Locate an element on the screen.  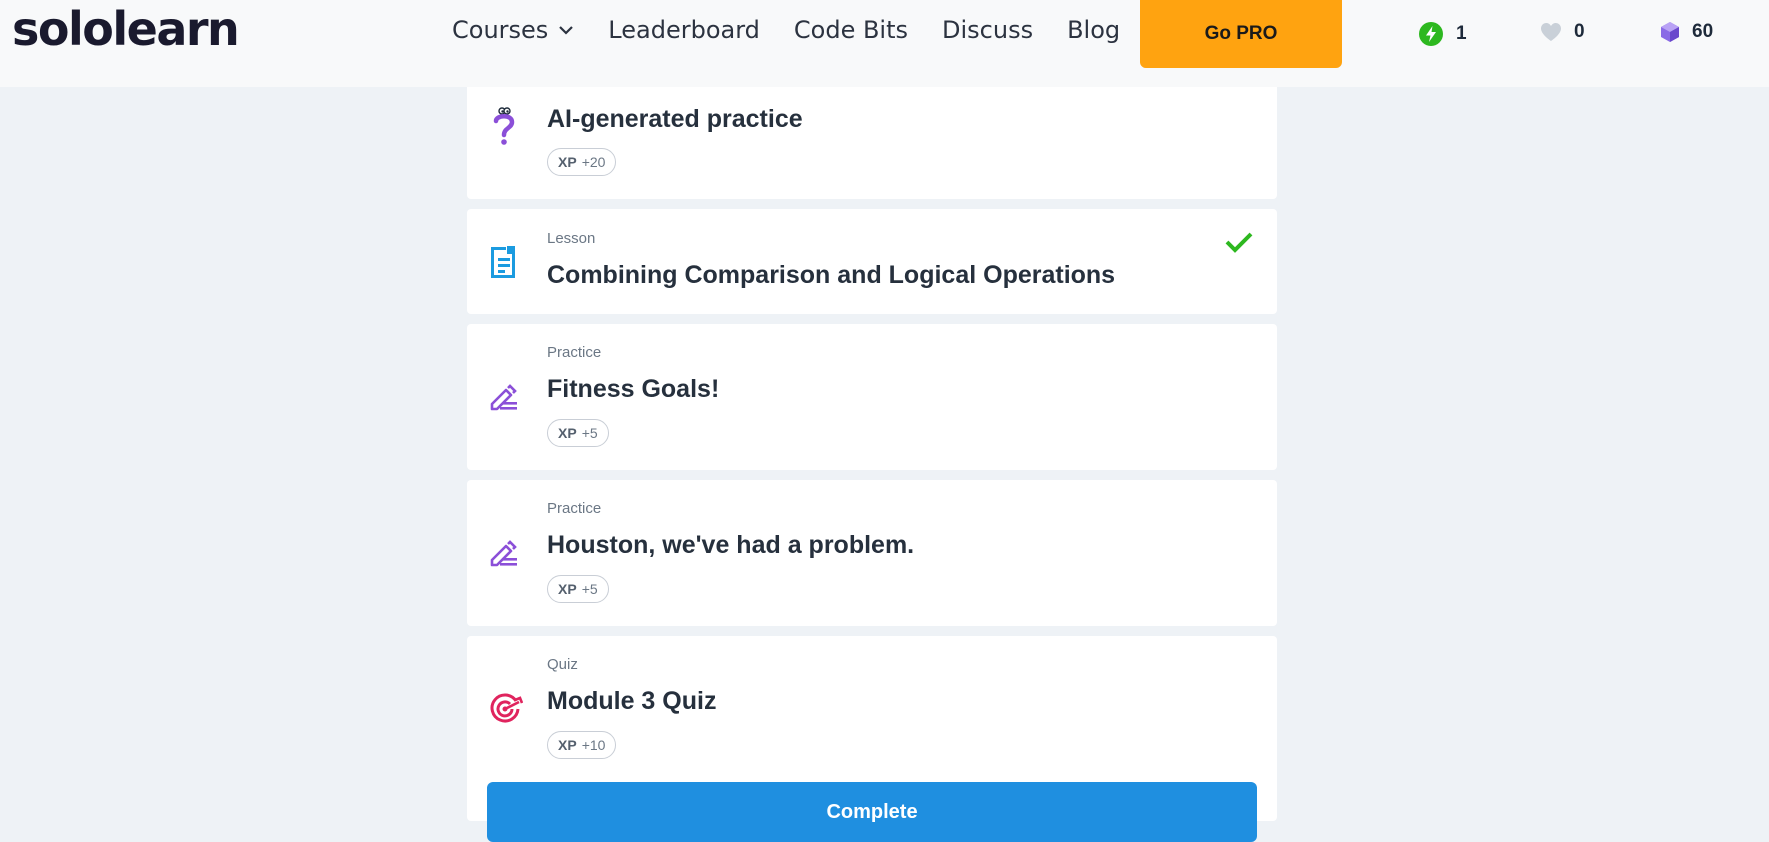
gems-count: 60 is located at coordinates (1703, 31).